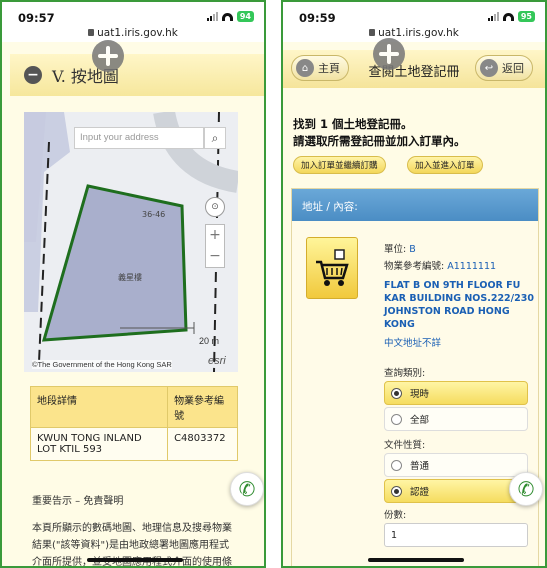  What do you see at coordinates (395, 515) in the screenshot?
I see `copies-label: 份數:` at bounding box center [395, 515].